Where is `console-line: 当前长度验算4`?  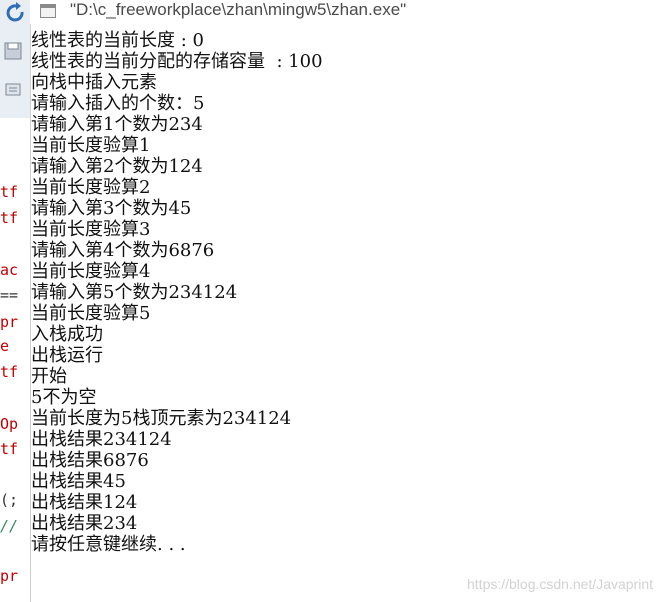
console-line: 当前长度验算4 is located at coordinates (91, 271).